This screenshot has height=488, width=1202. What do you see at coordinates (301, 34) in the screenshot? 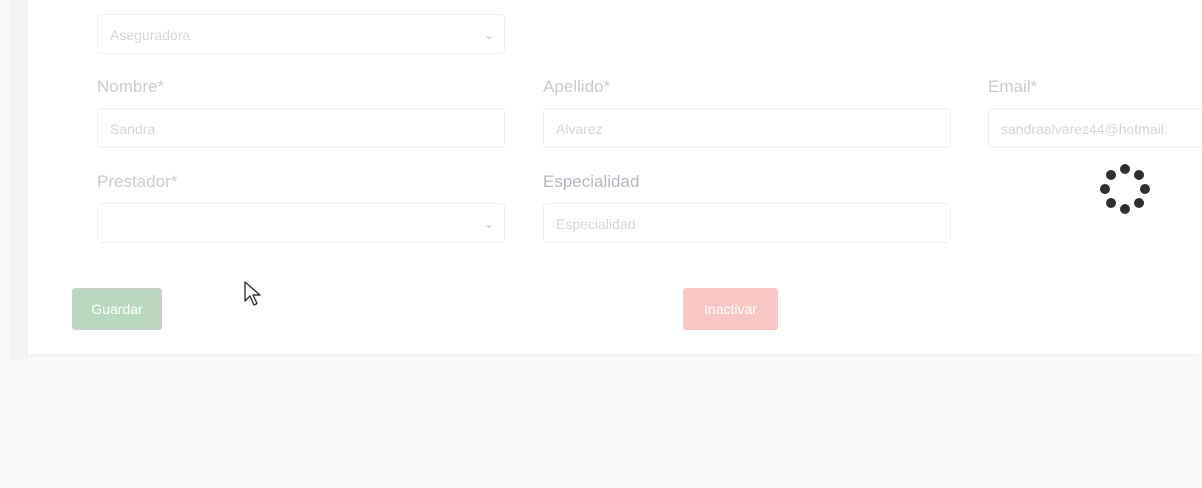
I see `aseguradora-select: Aseguradora ⌄` at bounding box center [301, 34].